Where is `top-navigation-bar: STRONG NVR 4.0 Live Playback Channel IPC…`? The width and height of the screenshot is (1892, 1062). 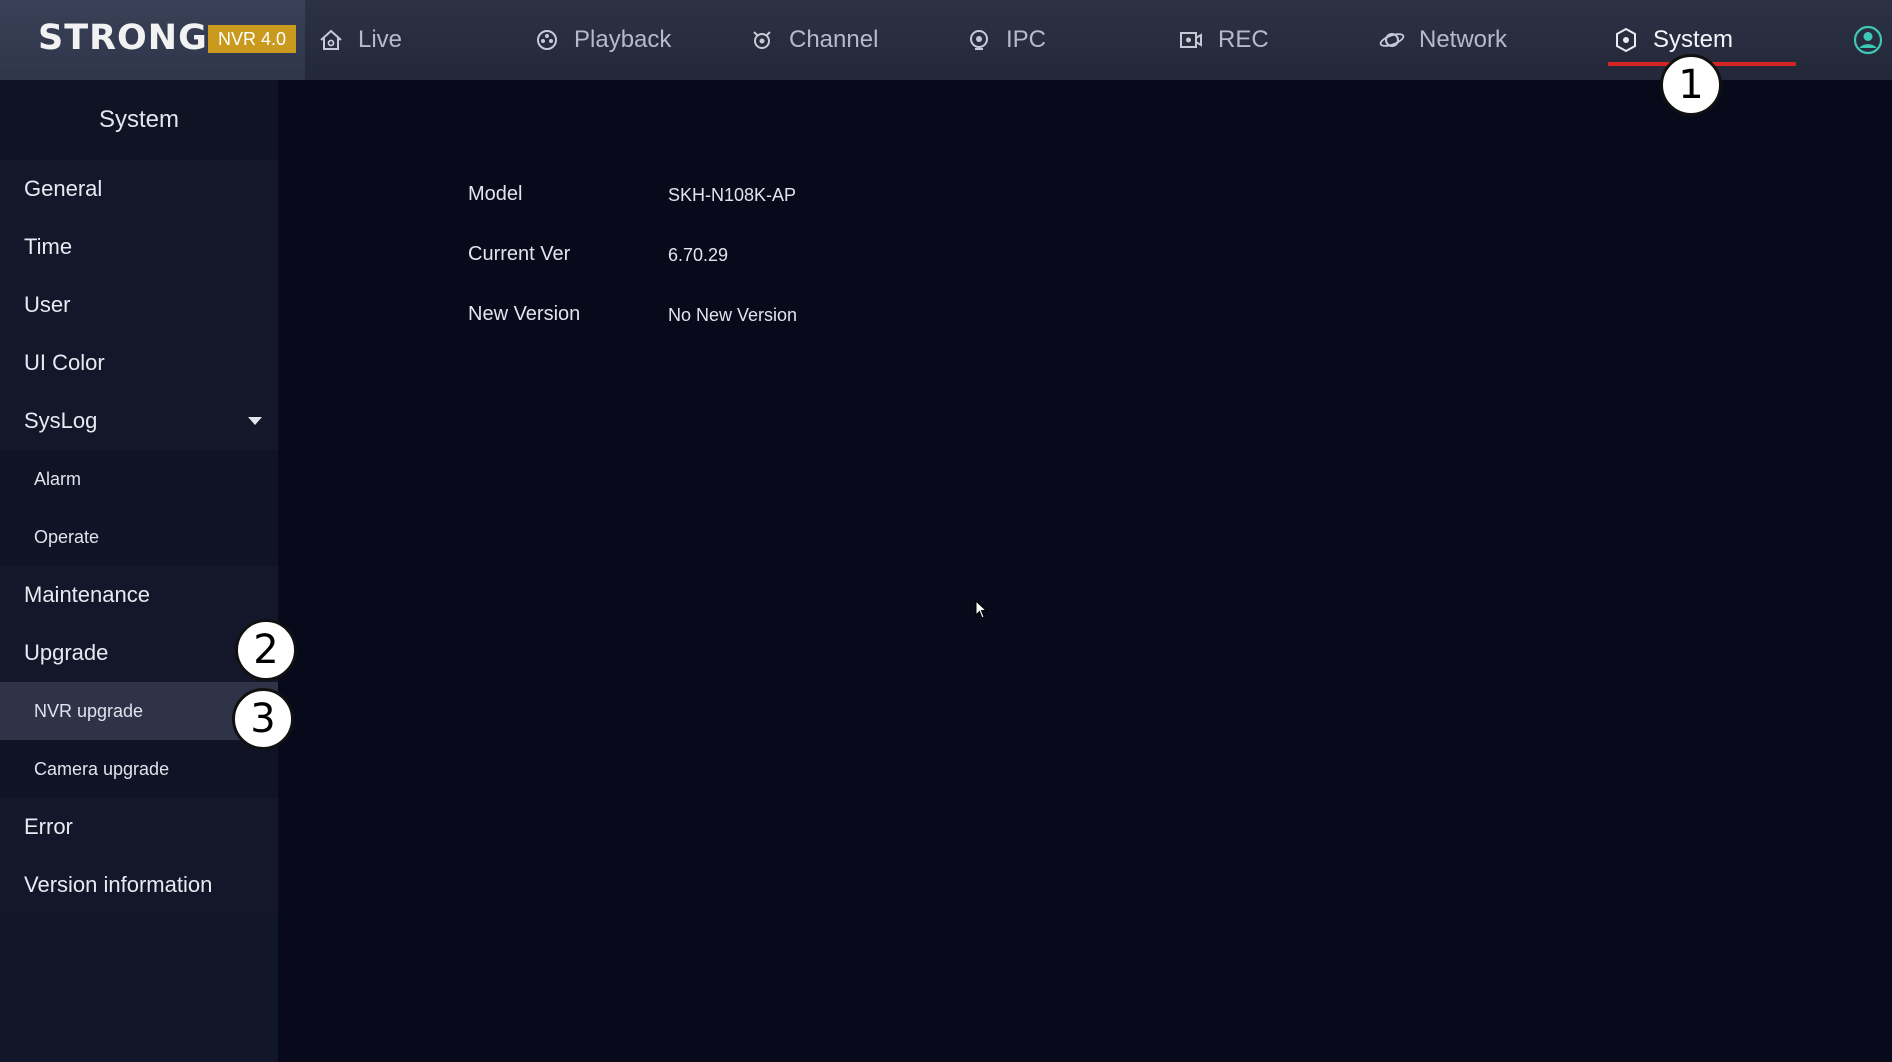
top-navigation-bar: STRONG NVR 4.0 Live Playback Channel IPC… is located at coordinates (946, 40).